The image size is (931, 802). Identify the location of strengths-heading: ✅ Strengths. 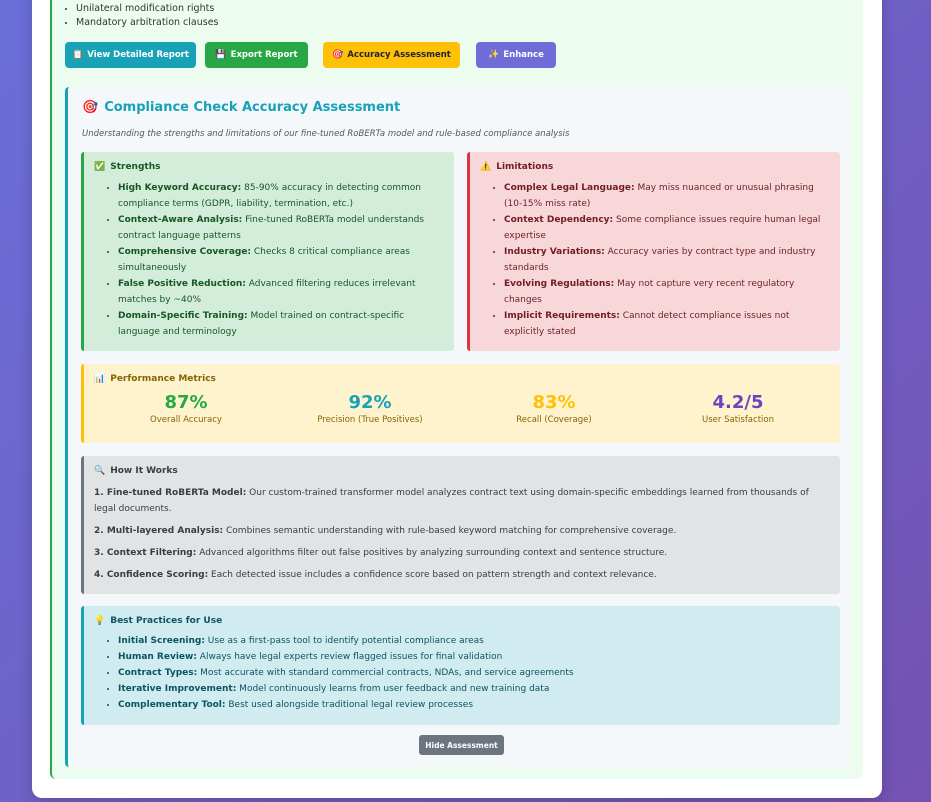
(269, 167).